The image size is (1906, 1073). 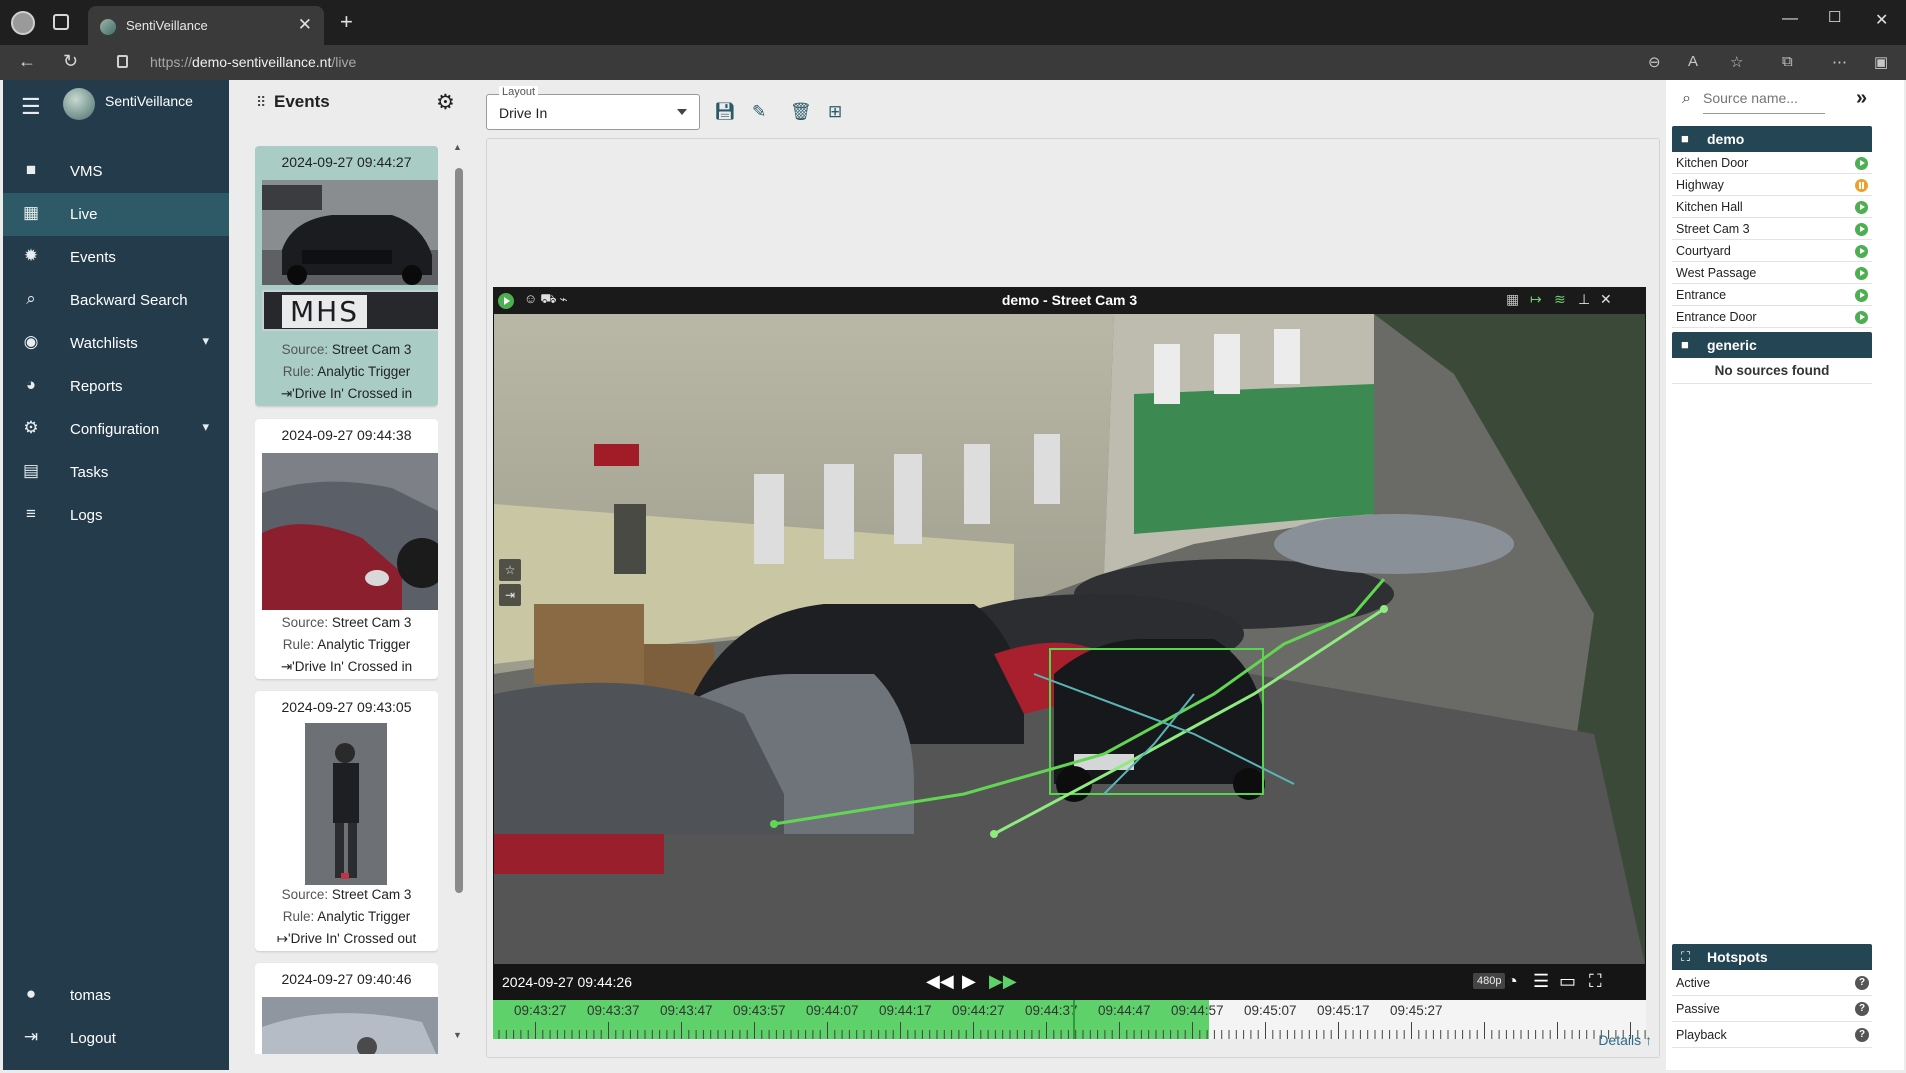 I want to click on add-layout-icon: ⊞, so click(x=835, y=112).